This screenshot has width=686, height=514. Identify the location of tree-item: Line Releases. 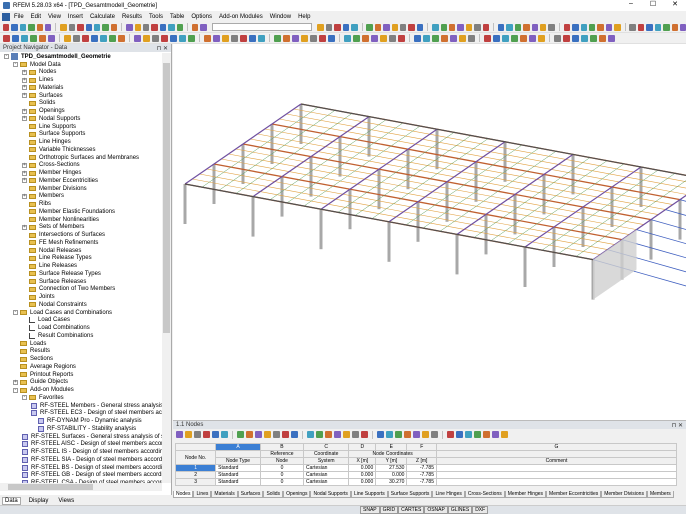
(81, 266).